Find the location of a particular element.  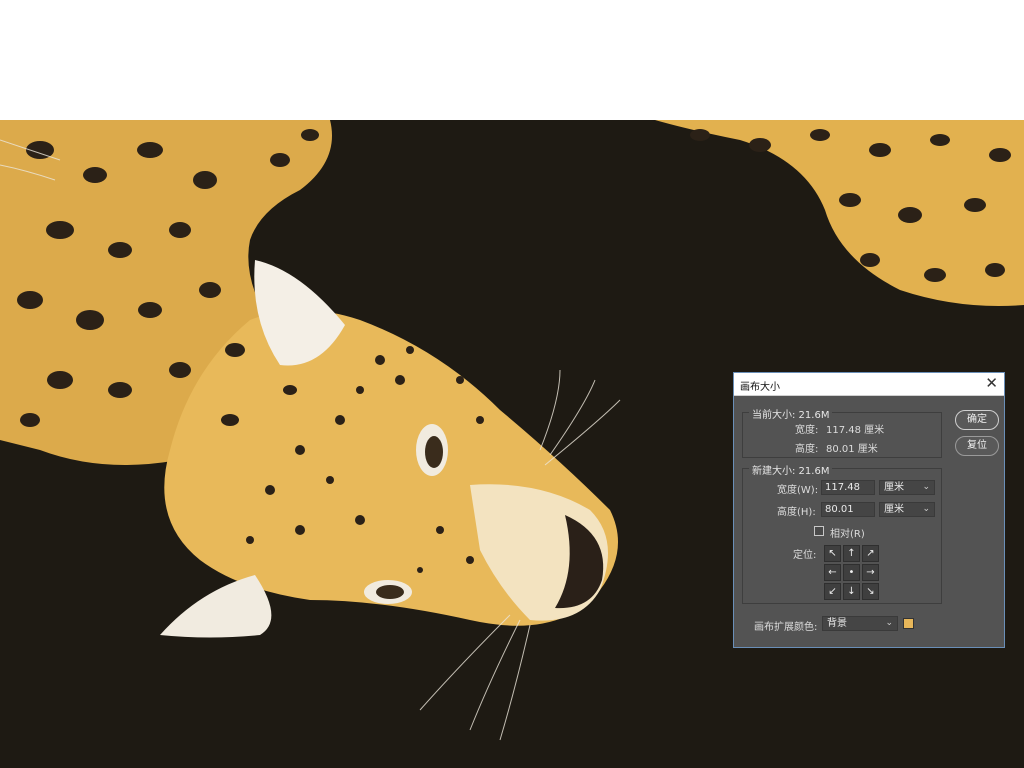

anchor-center: • is located at coordinates (851, 572).